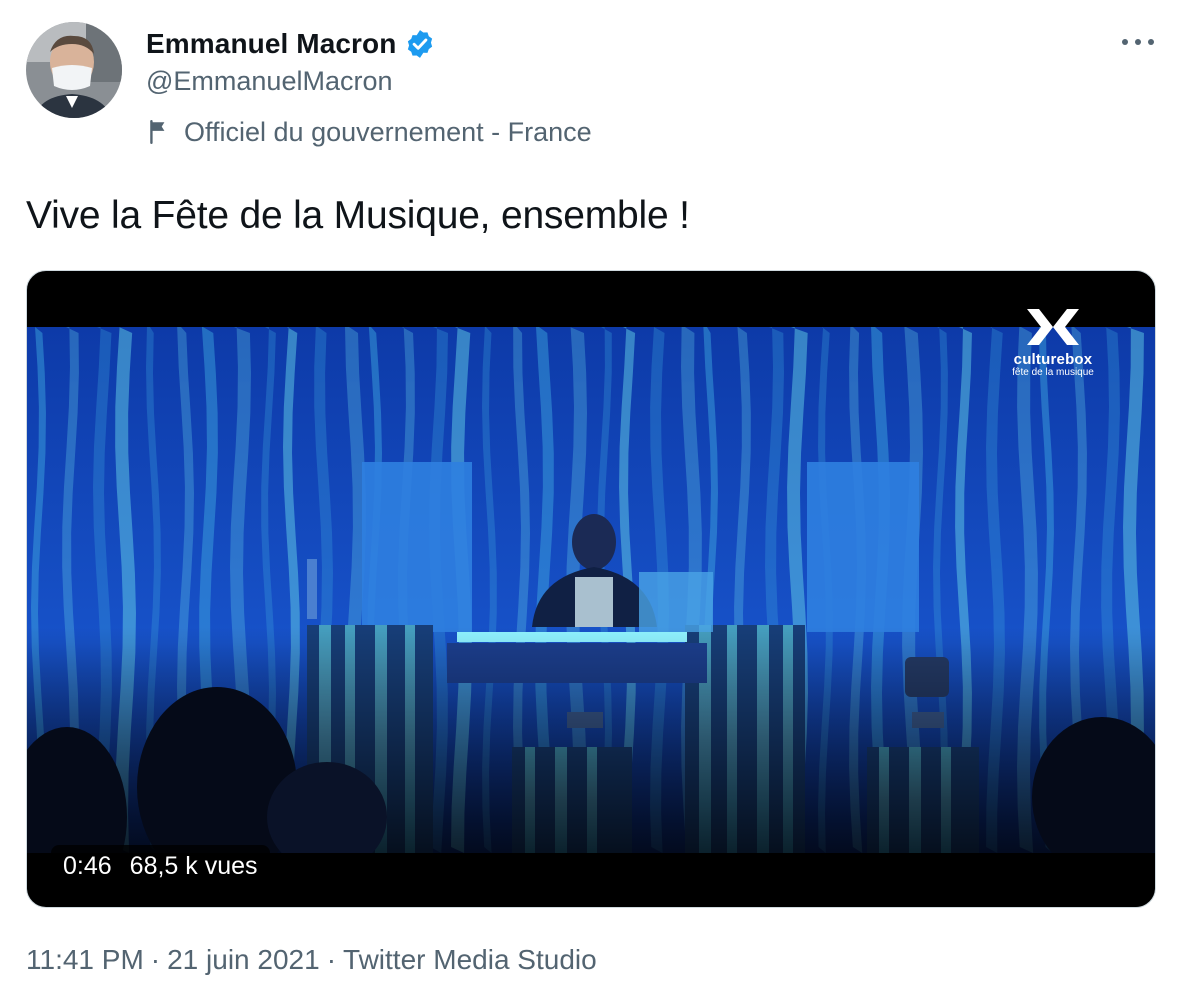 The image size is (1180, 992). Describe the element at coordinates (243, 960) in the screenshot. I see `tweet-date: 21 juin 2021` at that location.